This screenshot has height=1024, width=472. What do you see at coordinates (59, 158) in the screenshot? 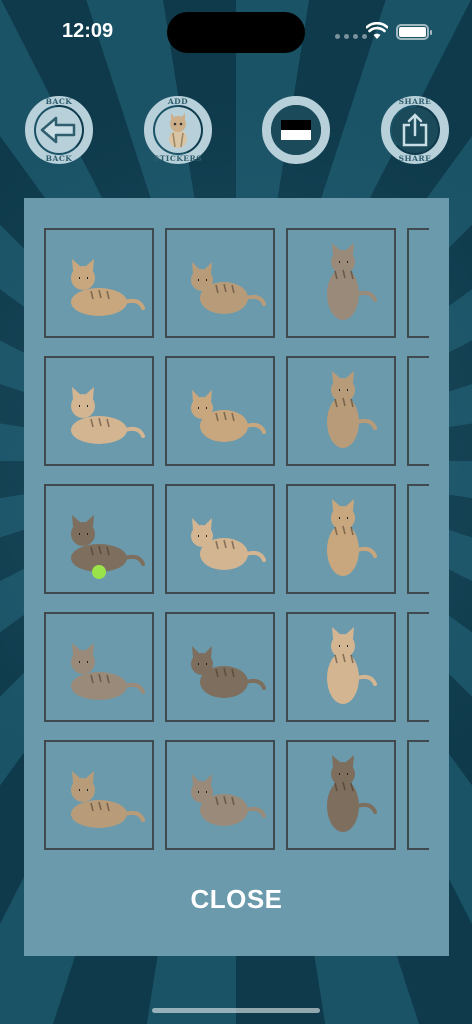
I see `back-label-bottom: BACK` at bounding box center [59, 158].